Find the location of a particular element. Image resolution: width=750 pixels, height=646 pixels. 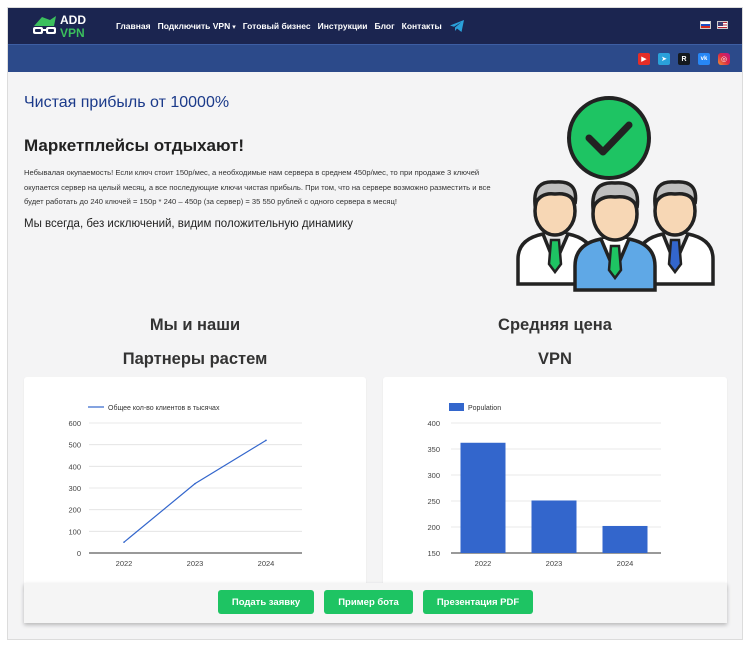

language-switcher is located at coordinates (714, 25).